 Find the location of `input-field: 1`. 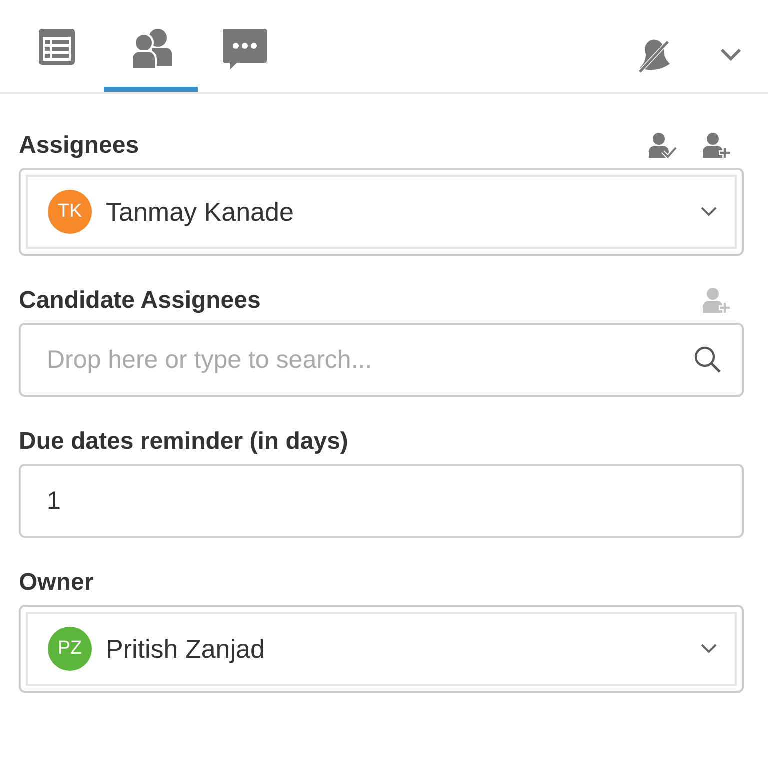

input-field: 1 is located at coordinates (381, 501).